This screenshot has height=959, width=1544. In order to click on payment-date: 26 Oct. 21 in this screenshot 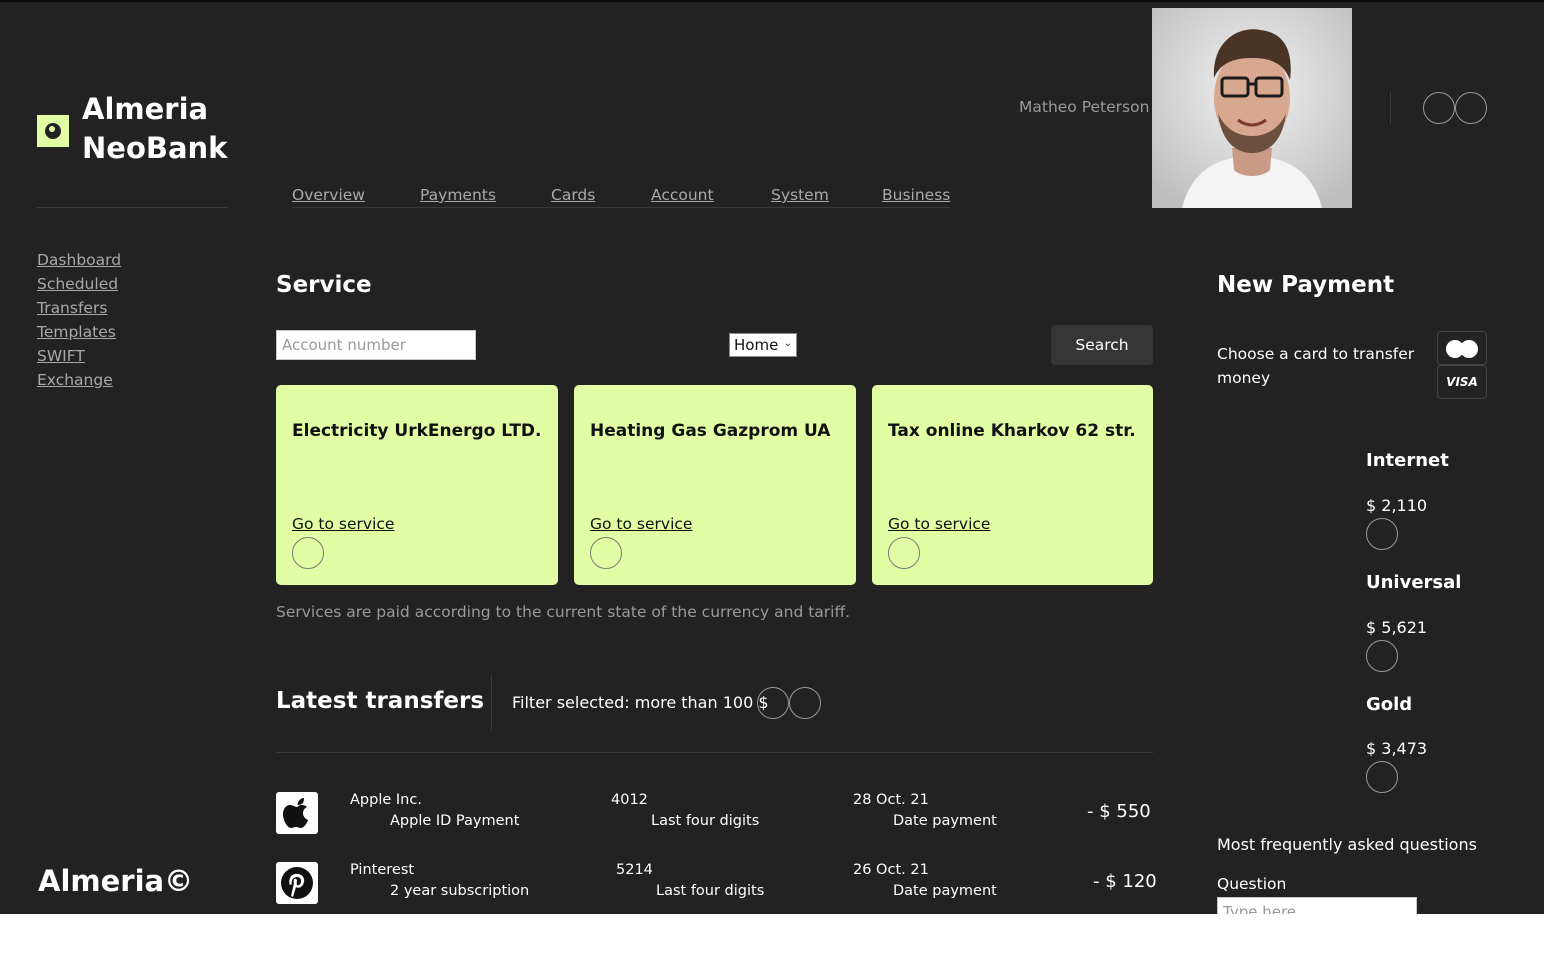, I will do `click(891, 870)`.